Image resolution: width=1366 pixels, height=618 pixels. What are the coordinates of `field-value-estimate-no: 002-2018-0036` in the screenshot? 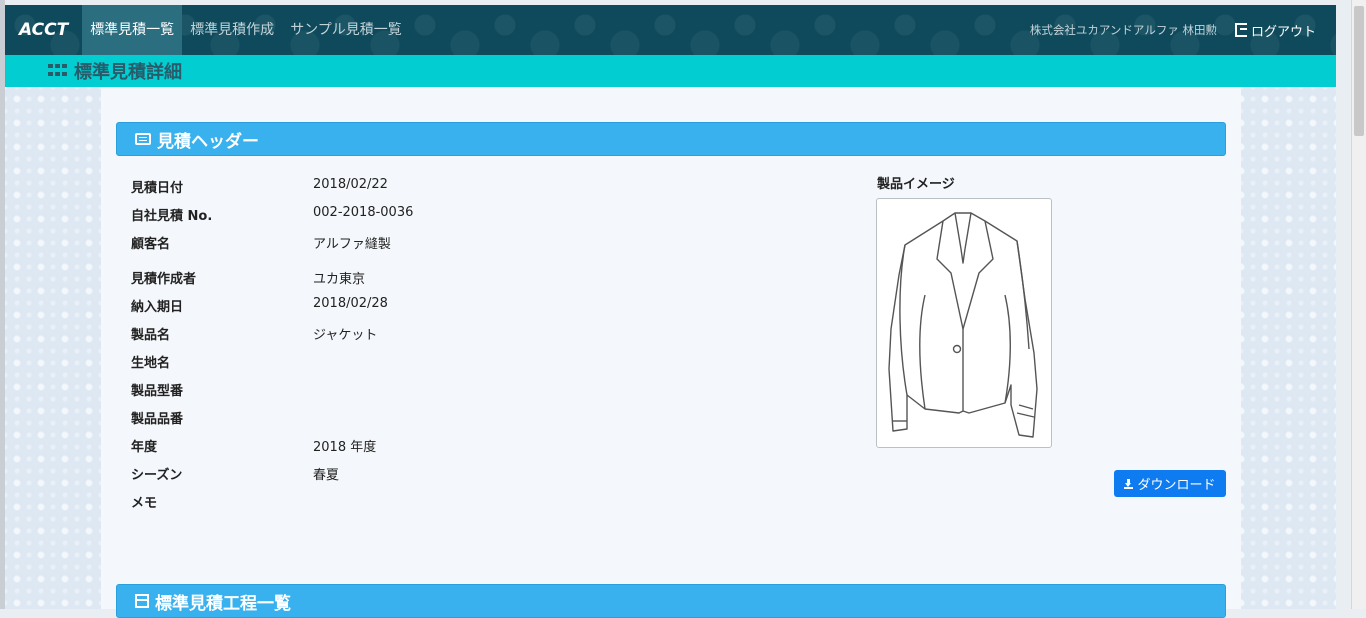 It's located at (363, 212).